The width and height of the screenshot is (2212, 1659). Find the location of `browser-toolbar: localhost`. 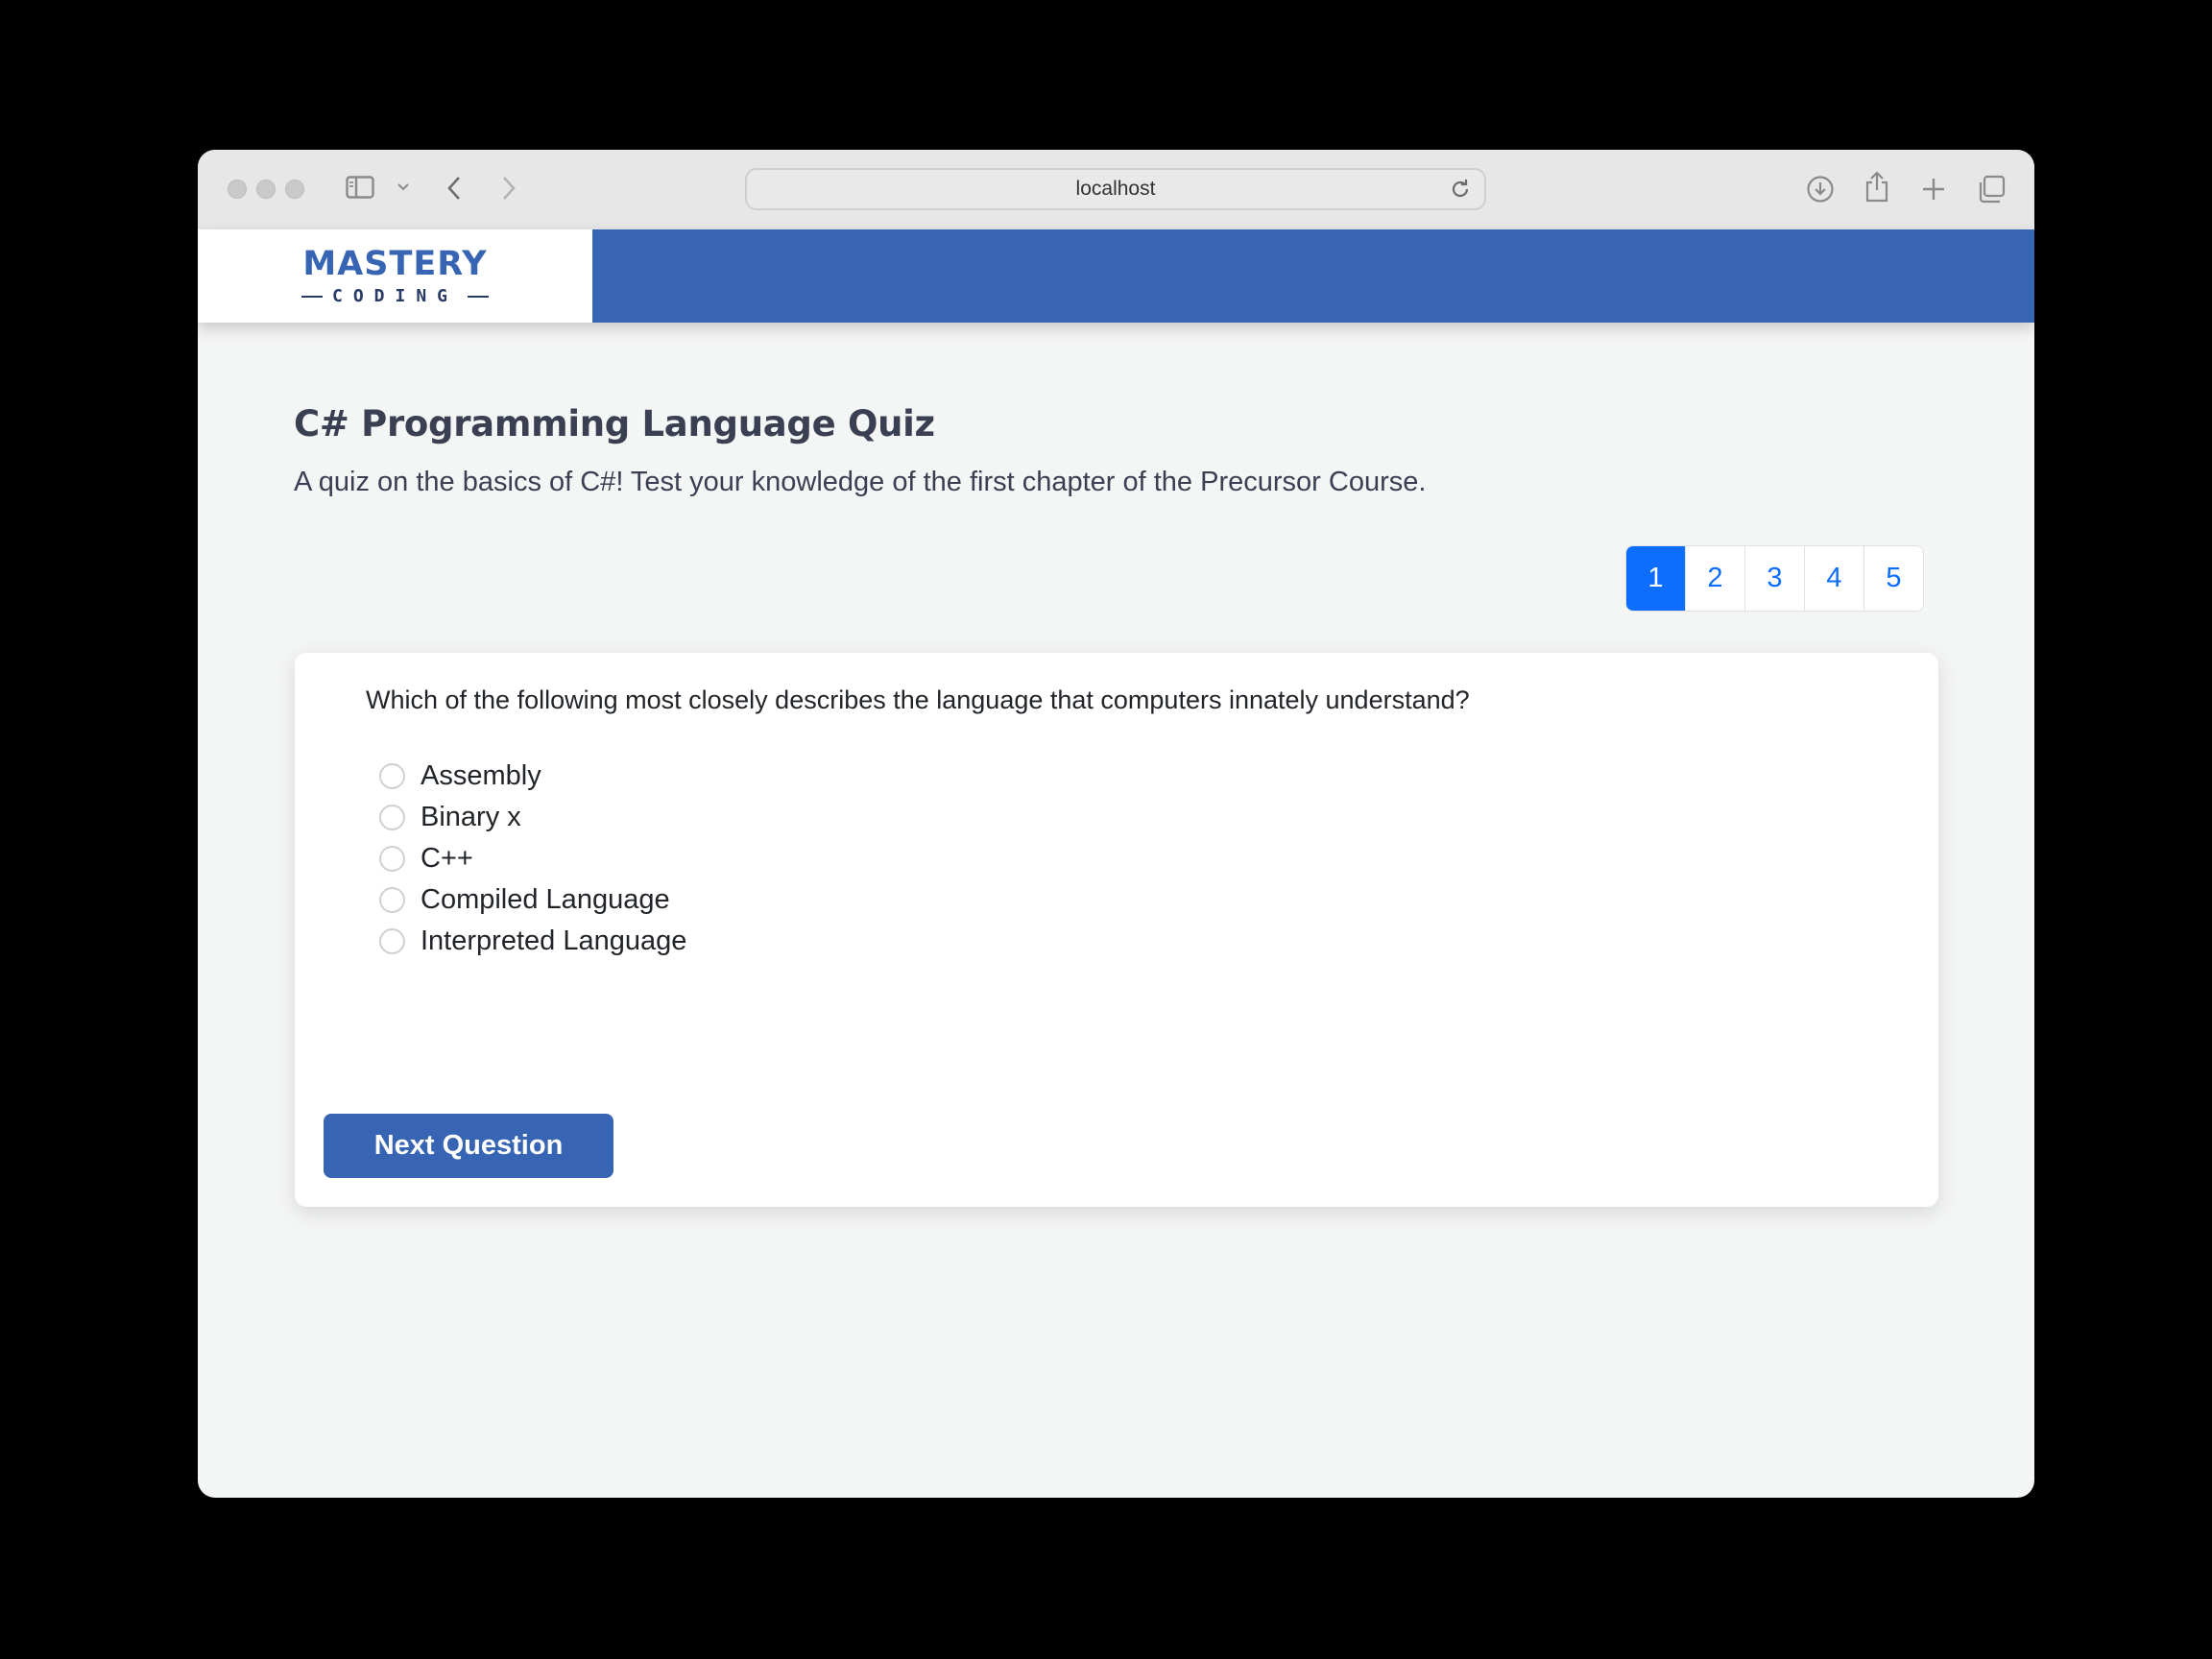

browser-toolbar: localhost is located at coordinates (1116, 190).